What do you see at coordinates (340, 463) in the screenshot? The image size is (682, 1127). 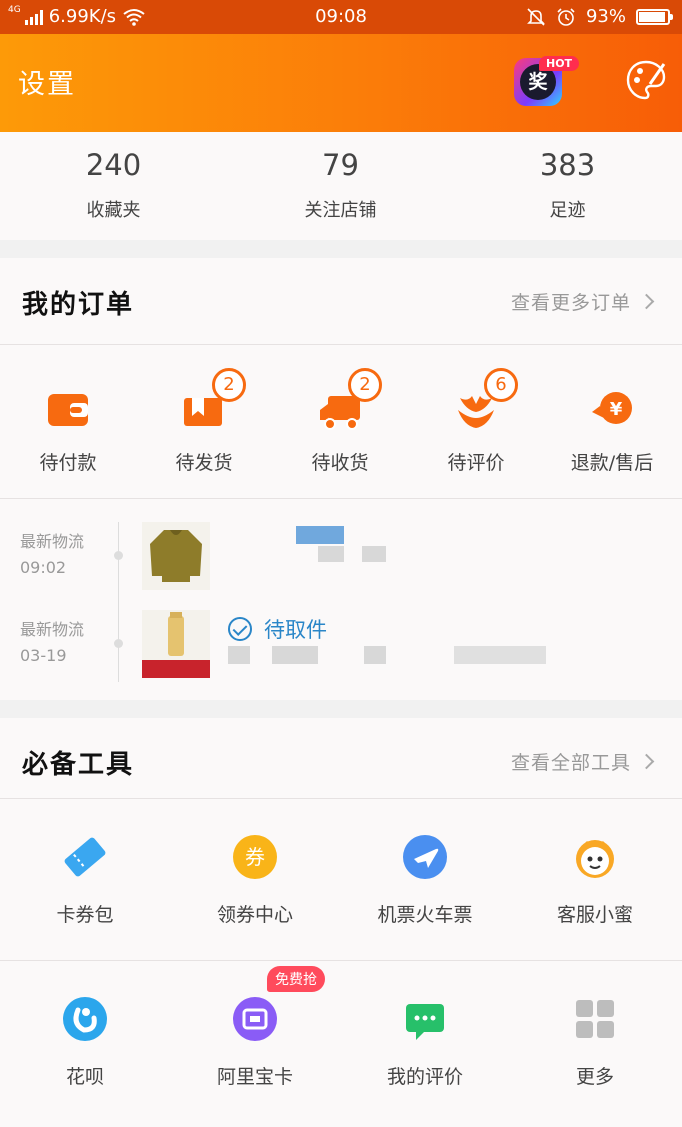 I see `order-label: 待收货` at bounding box center [340, 463].